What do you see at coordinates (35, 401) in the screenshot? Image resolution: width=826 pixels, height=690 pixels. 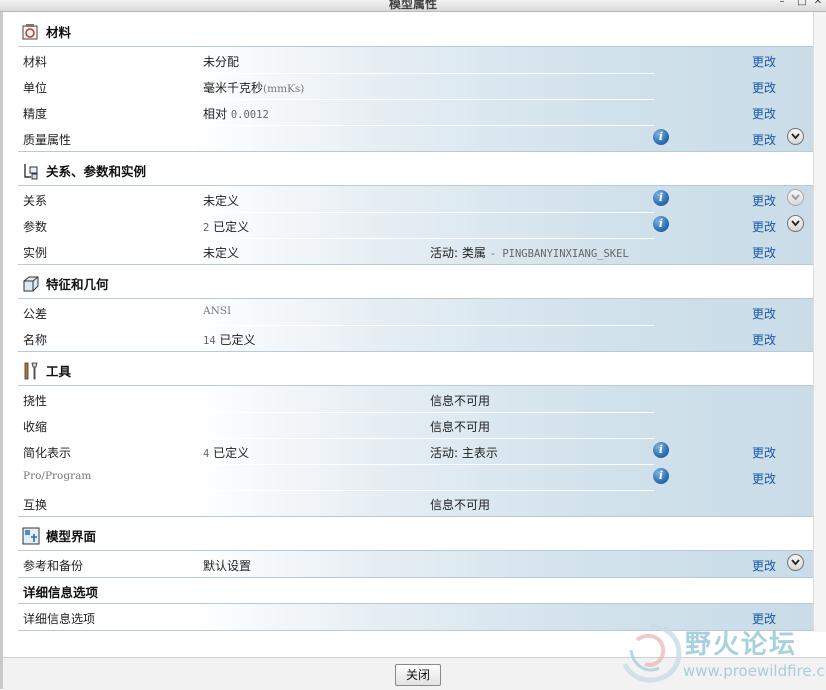 I see `row-label: 挠性` at bounding box center [35, 401].